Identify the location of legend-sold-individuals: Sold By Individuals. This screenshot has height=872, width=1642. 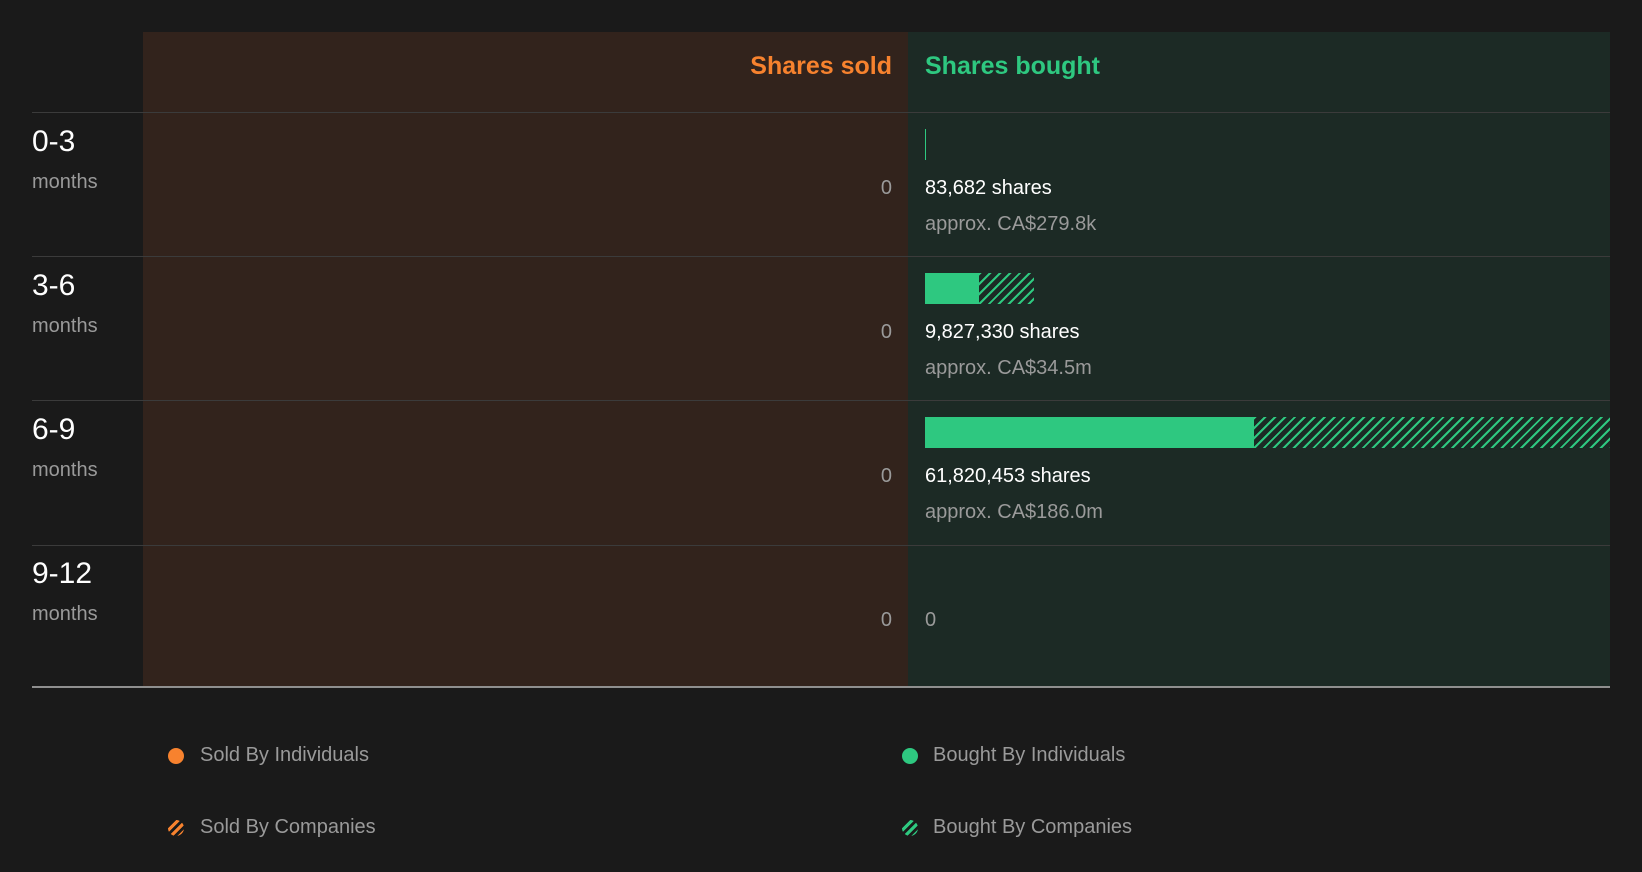
(284, 755).